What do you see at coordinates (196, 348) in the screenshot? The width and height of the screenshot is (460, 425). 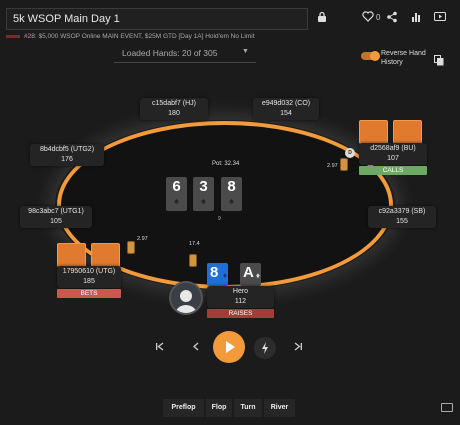 I see `step-back-icon` at bounding box center [196, 348].